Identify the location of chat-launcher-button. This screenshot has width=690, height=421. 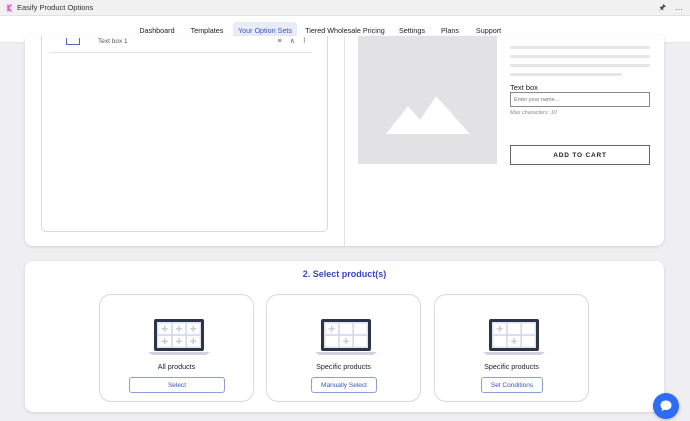
(666, 406).